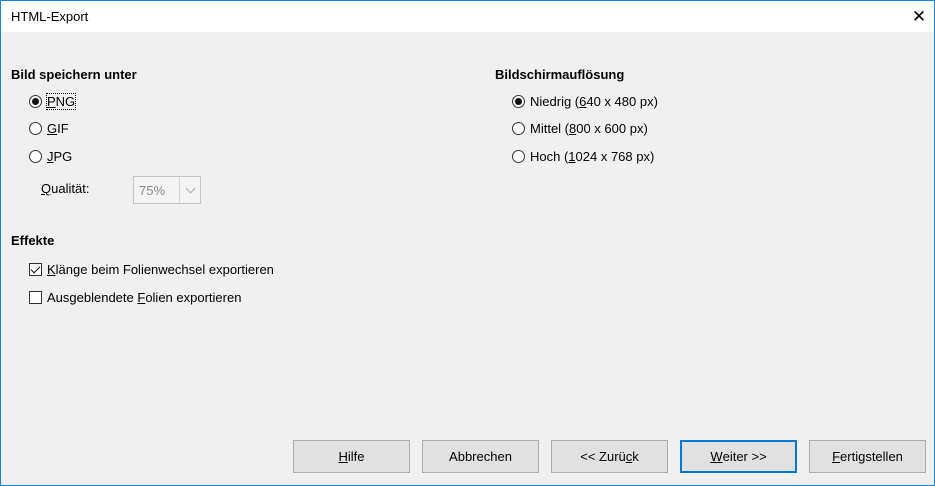 The width and height of the screenshot is (935, 486). What do you see at coordinates (160, 269) in the screenshot?
I see `checkbox-label: Klänge beim Folienwechsel exportieren` at bounding box center [160, 269].